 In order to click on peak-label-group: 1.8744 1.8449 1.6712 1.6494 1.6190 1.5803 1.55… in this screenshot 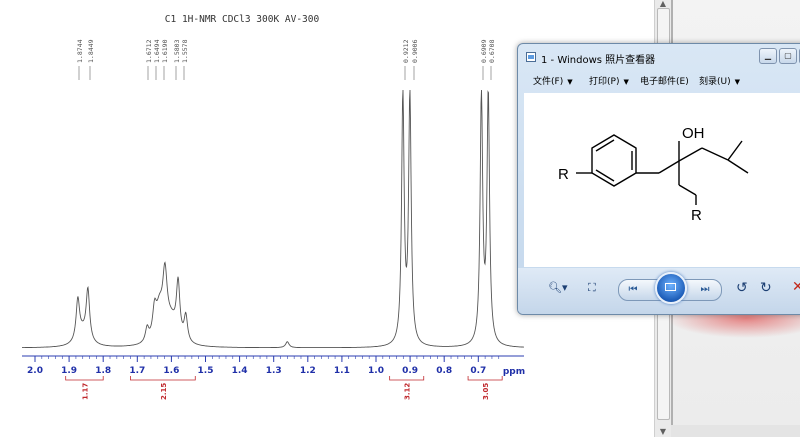, I will do `click(286, 59)`.